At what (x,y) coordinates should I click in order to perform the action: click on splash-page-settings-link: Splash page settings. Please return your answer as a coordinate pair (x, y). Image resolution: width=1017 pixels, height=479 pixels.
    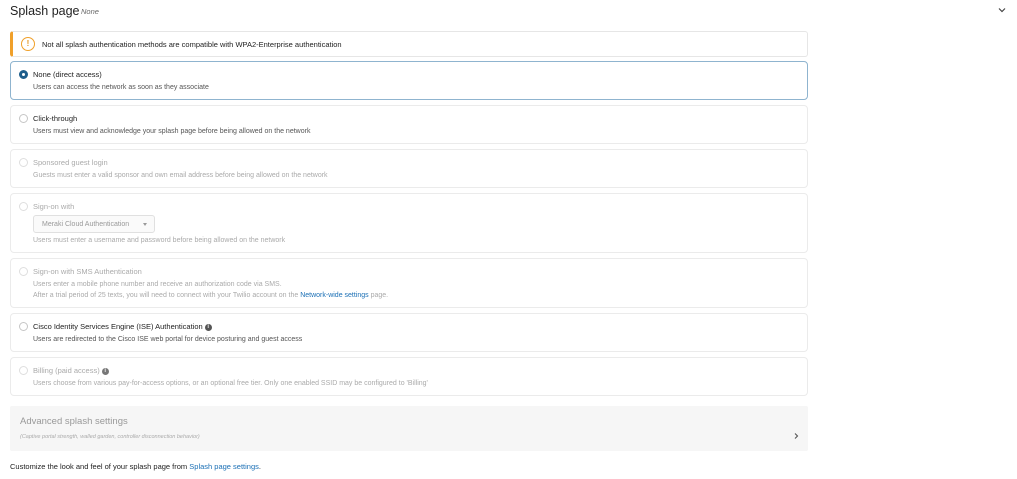
    Looking at the image, I should click on (224, 466).